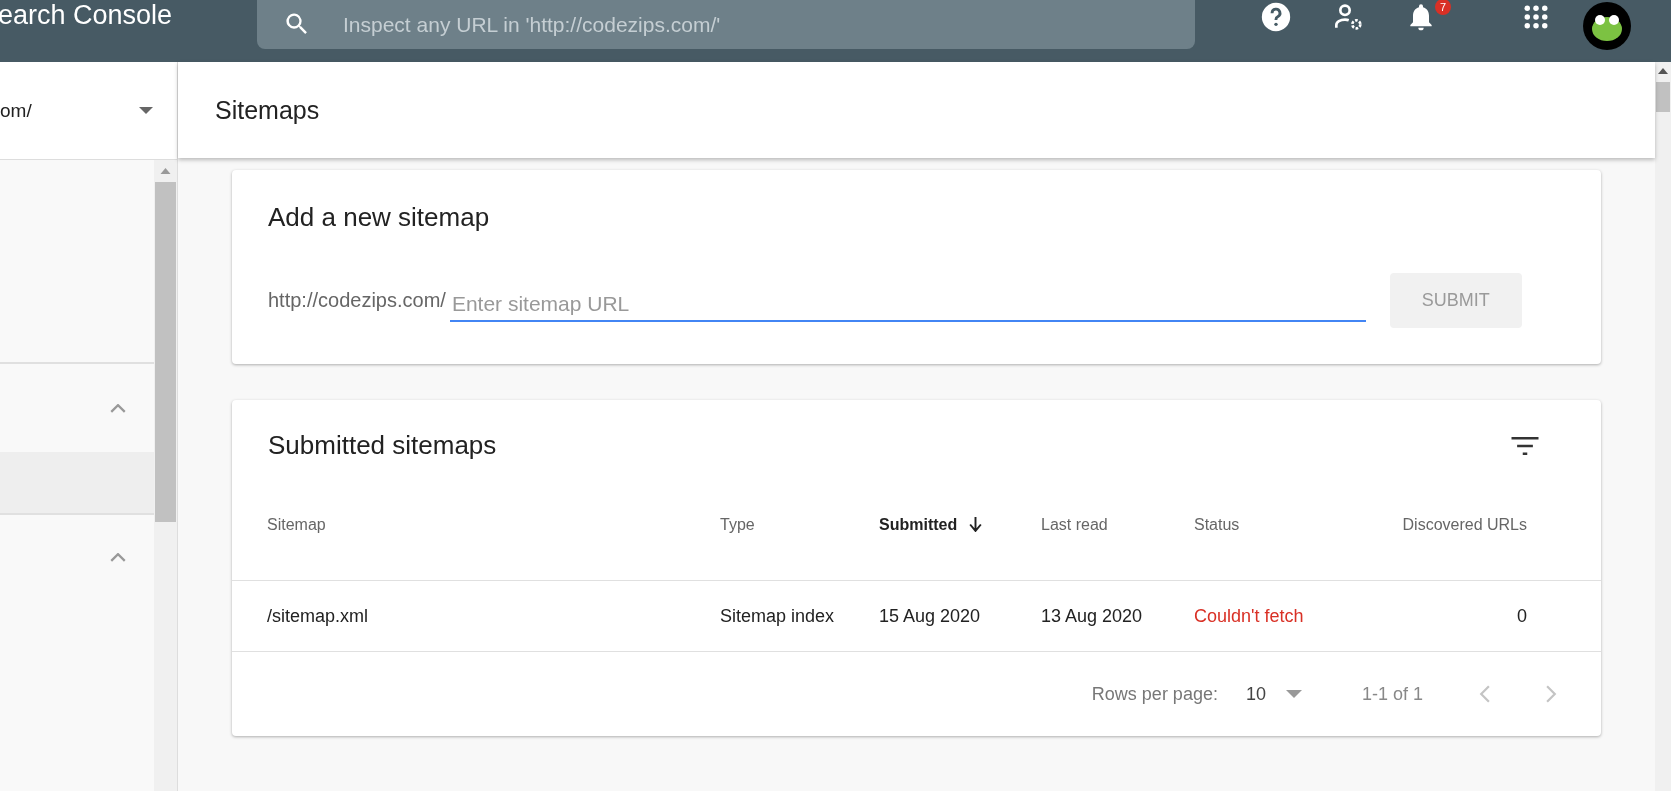 Image resolution: width=1671 pixels, height=791 pixels. What do you see at coordinates (930, 616) in the screenshot?
I see `table-cell-text: 15 Aug 2020` at bounding box center [930, 616].